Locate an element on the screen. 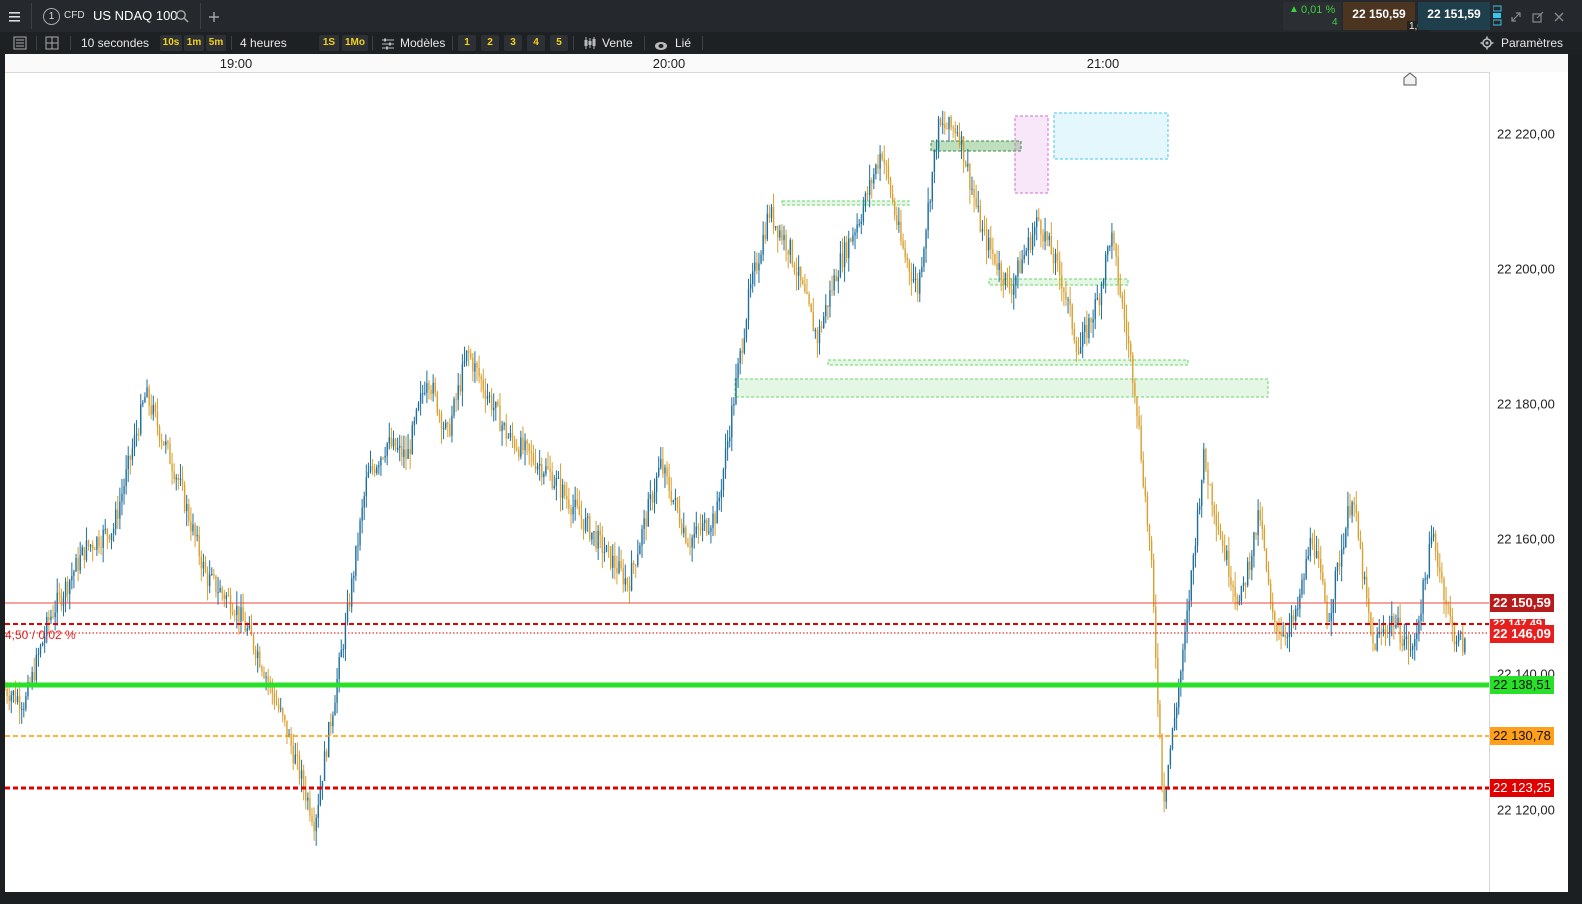 Image resolution: width=1582 pixels, height=904 pixels. tab-number-badge: 1 is located at coordinates (51, 16).